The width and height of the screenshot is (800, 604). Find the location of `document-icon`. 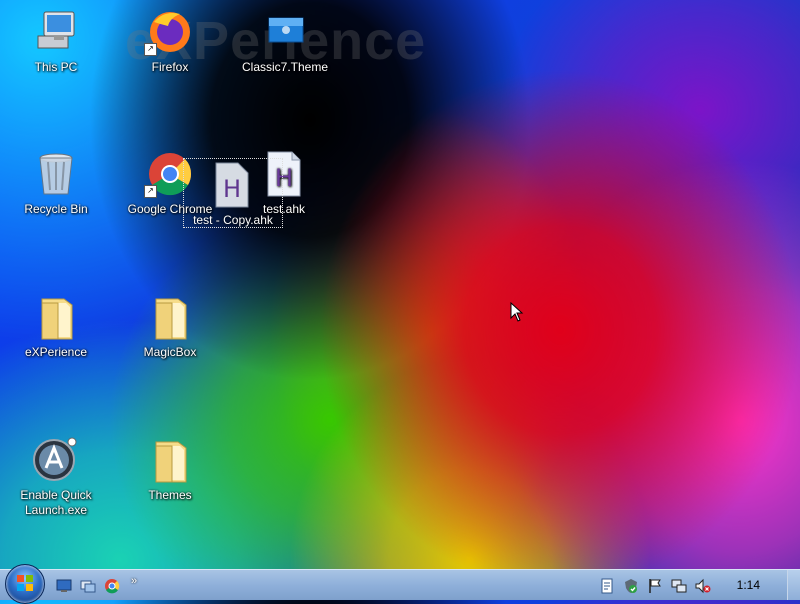

document-icon is located at coordinates (607, 586).